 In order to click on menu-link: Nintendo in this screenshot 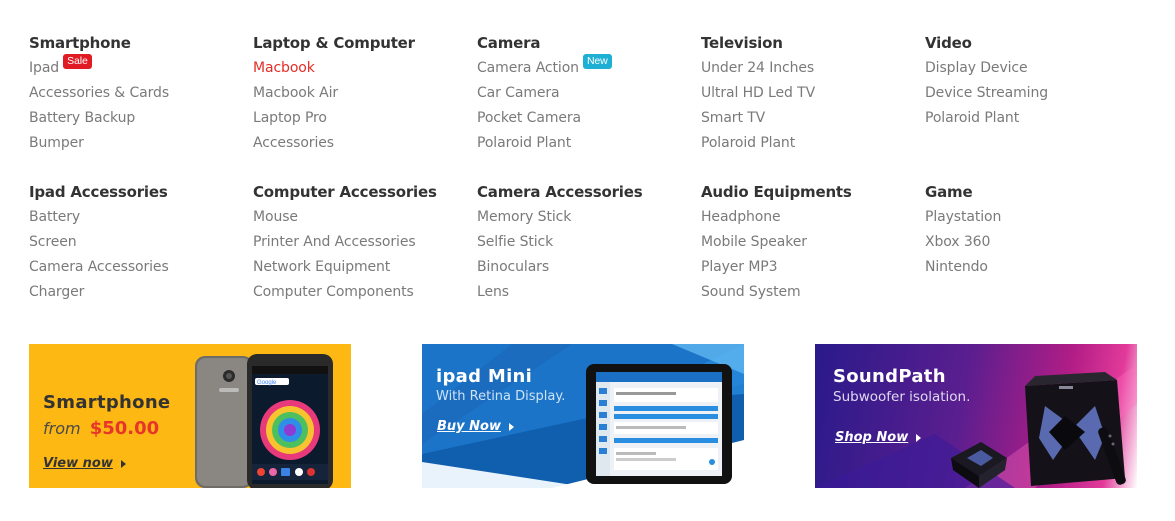, I will do `click(956, 267)`.